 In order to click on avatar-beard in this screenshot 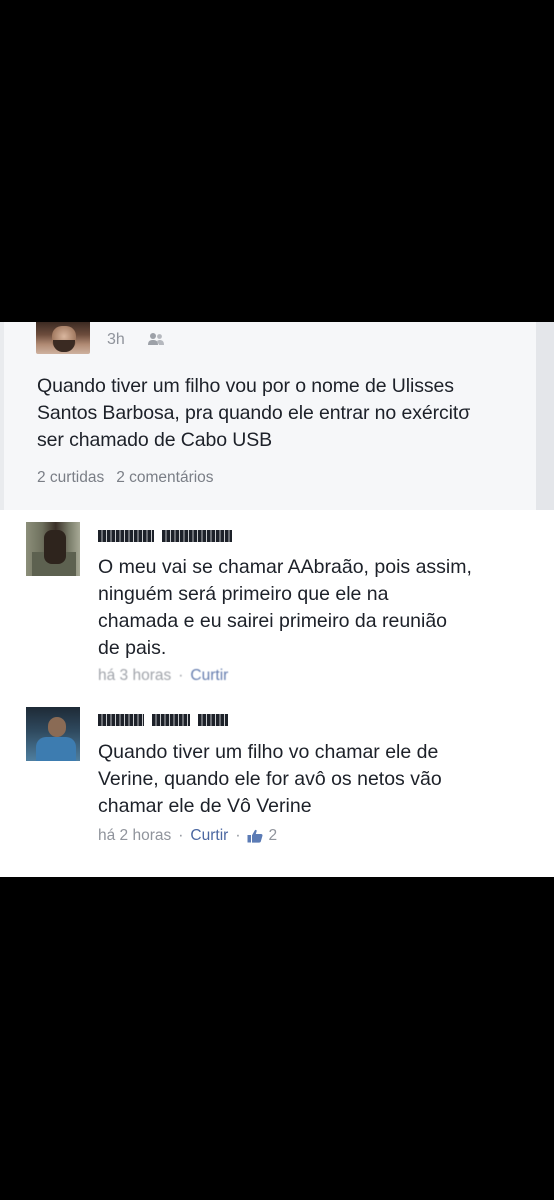, I will do `click(64, 346)`.